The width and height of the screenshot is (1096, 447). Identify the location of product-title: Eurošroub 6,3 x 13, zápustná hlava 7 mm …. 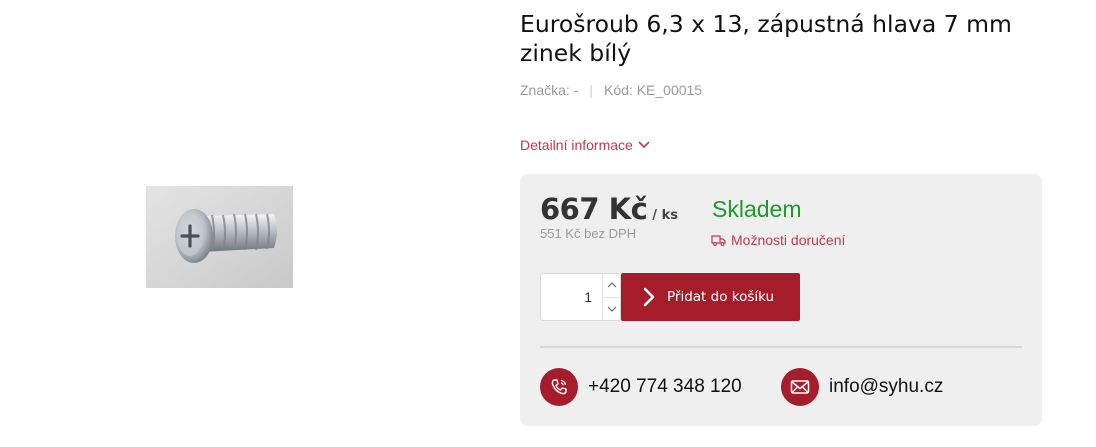
(766, 38).